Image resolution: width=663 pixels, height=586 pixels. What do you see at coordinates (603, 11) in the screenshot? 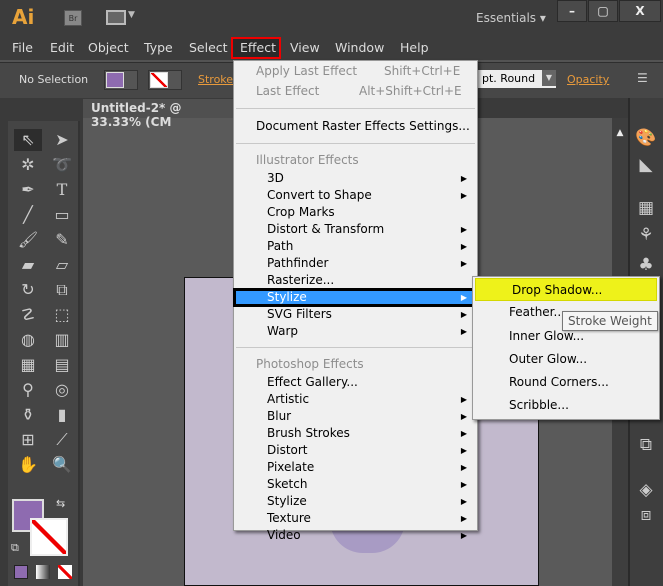
I see `maximize-button: ▢` at bounding box center [603, 11].